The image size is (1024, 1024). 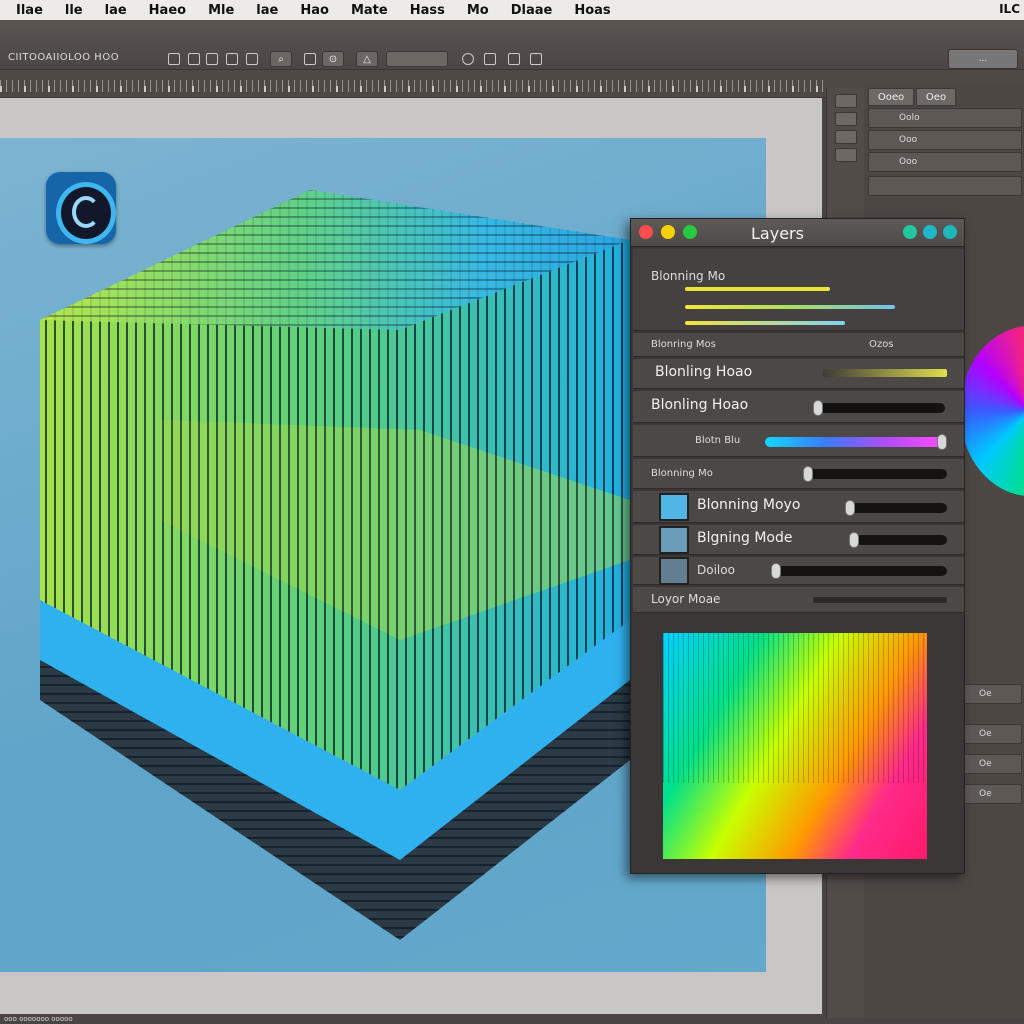 I want to click on layer-bar, so click(x=880, y=600).